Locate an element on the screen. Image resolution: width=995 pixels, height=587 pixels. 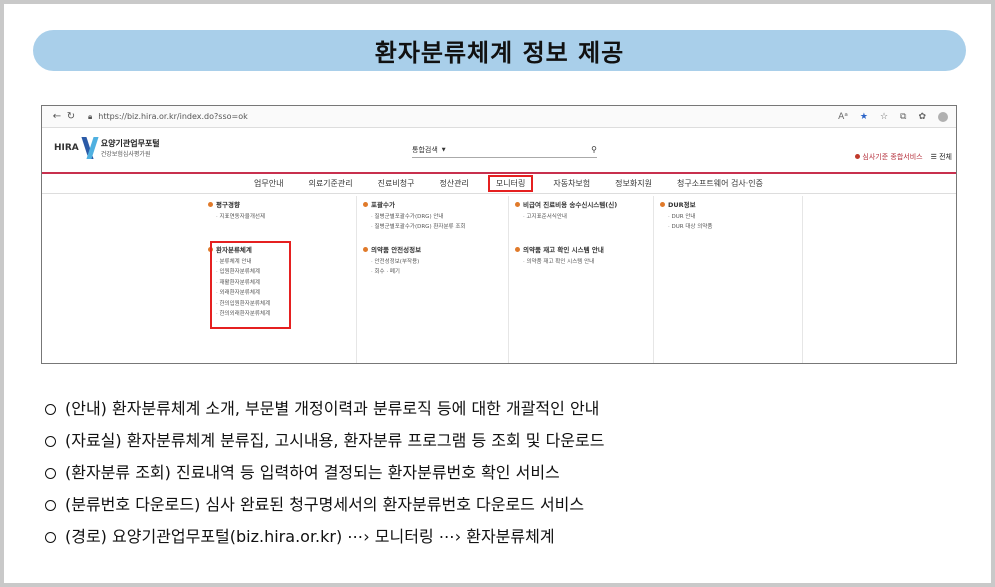
menu-group: DUR정보 DUR 안내 DUR 대상 의약품 is located at coordinates (686, 216).